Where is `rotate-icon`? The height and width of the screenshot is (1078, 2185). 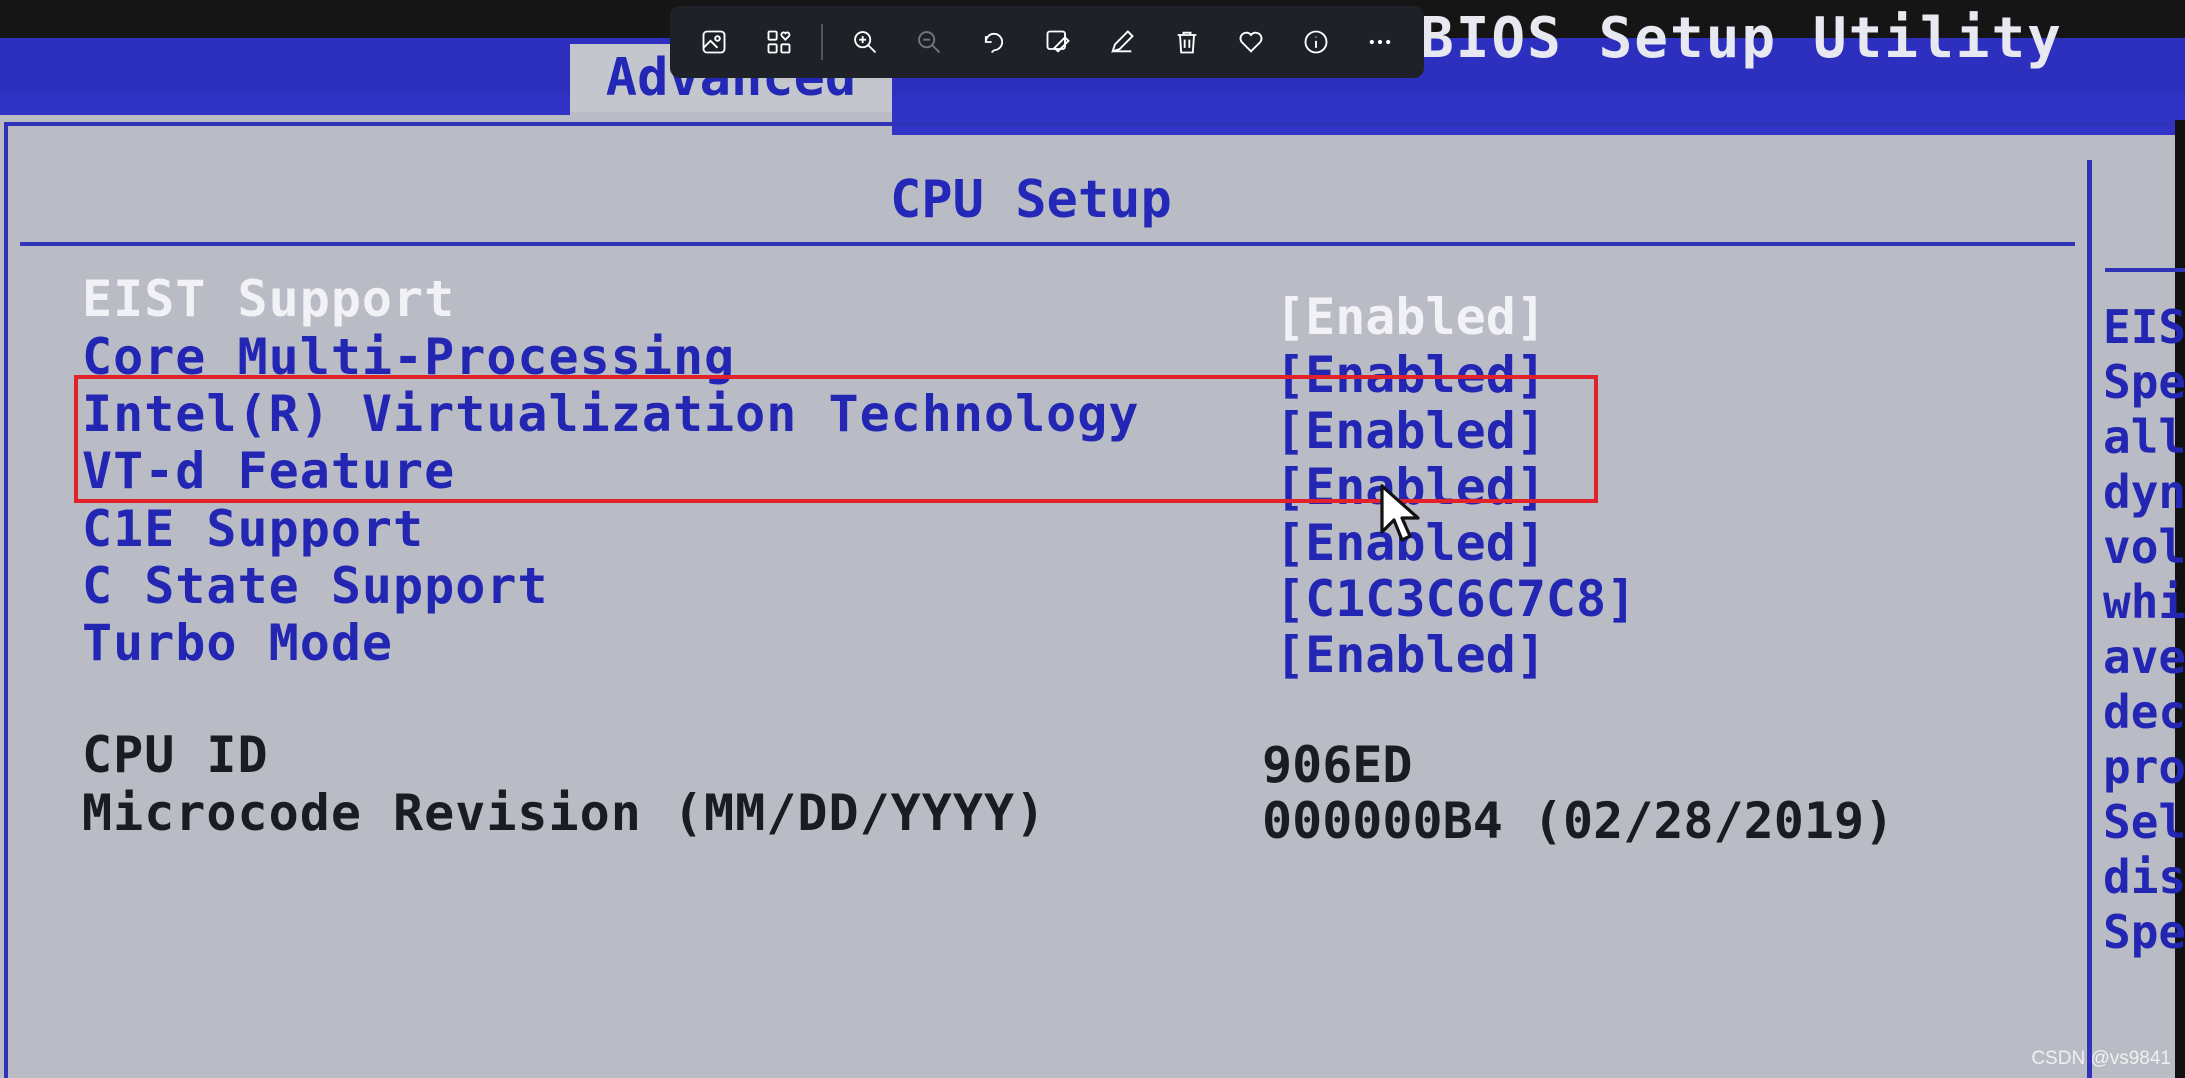
rotate-icon is located at coordinates (993, 42).